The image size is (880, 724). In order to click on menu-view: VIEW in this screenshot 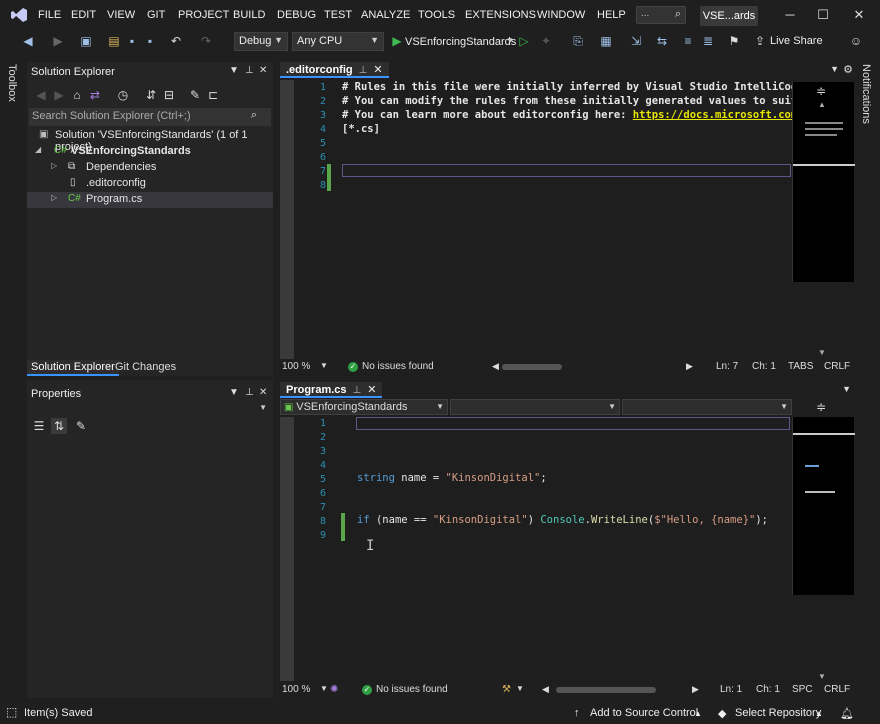, I will do `click(121, 15)`.